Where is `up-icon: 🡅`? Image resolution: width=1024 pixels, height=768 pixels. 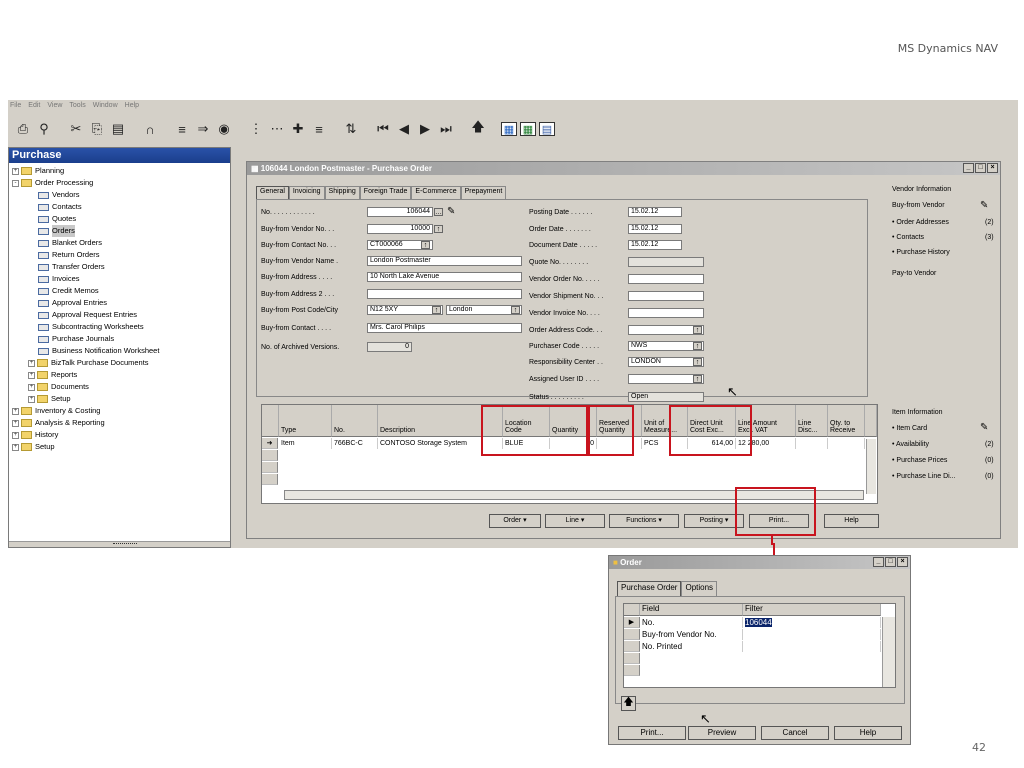 up-icon: 🡅 is located at coordinates (478, 128).